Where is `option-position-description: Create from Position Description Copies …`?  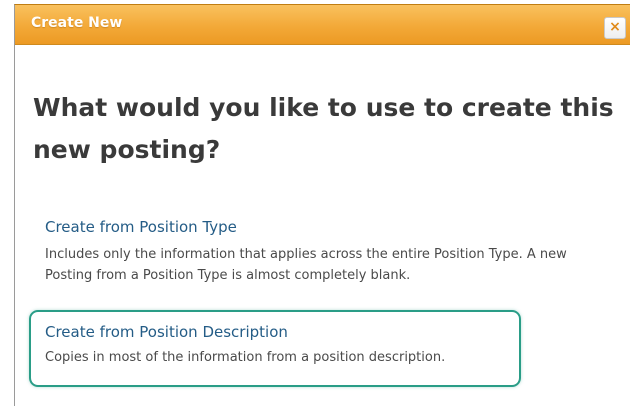
option-position-description: Create from Position Description Copies … is located at coordinates (275, 348).